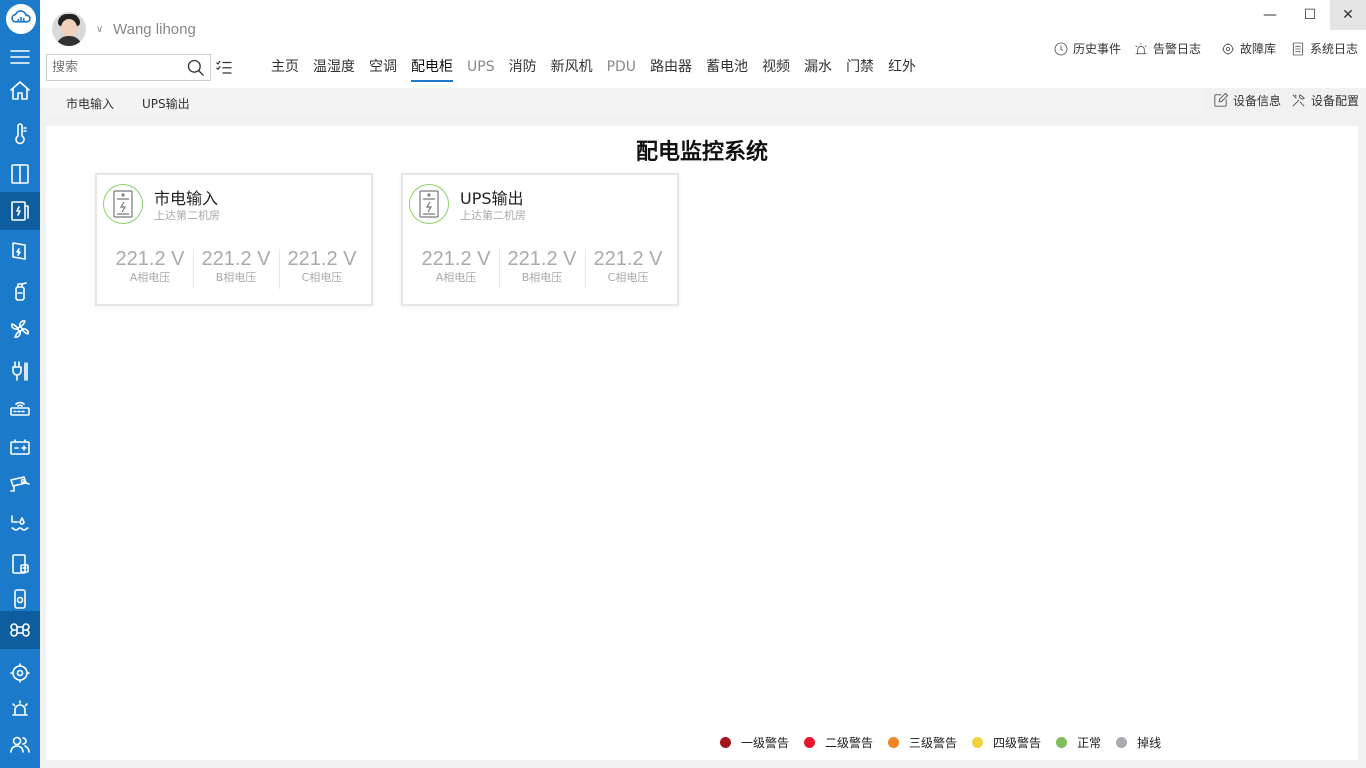 The width and height of the screenshot is (1366, 768). I want to click on legend-item: 一级警告, so click(754, 742).